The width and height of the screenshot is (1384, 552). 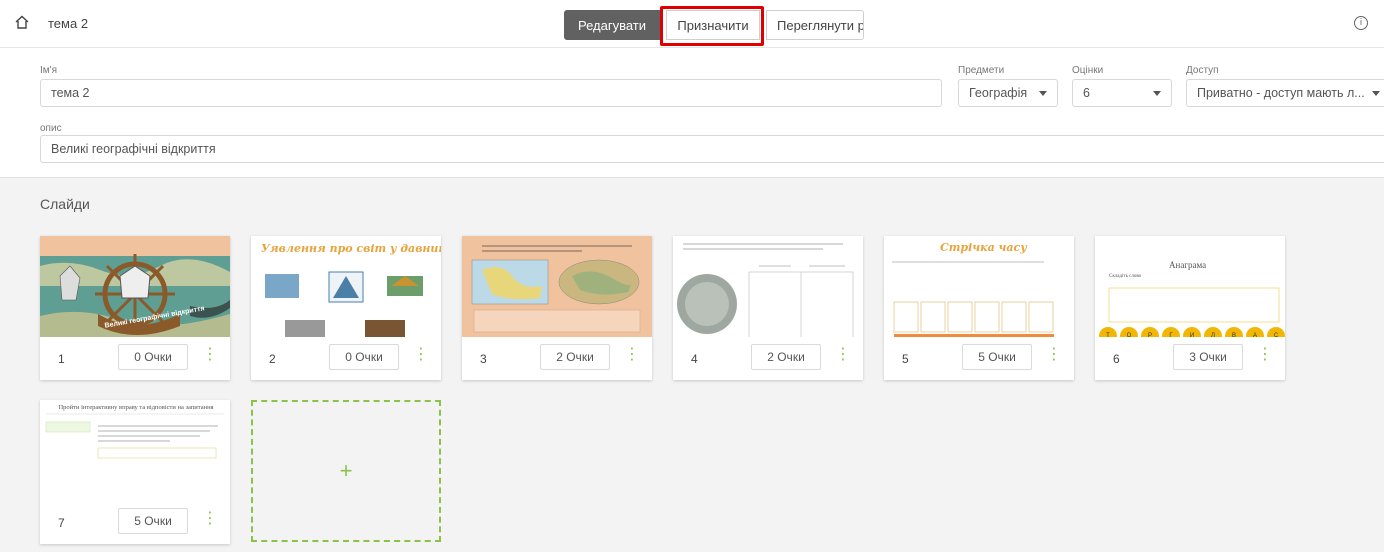 I want to click on points-button: 3 Очки, so click(x=1208, y=357).